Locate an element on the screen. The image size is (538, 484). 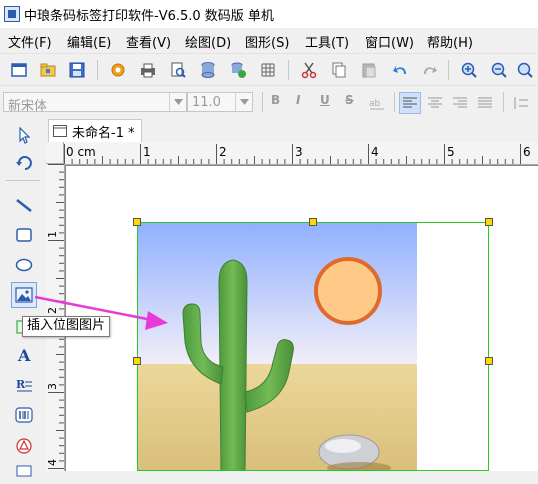
ellipse-tool-icon is located at coordinates (24, 265).